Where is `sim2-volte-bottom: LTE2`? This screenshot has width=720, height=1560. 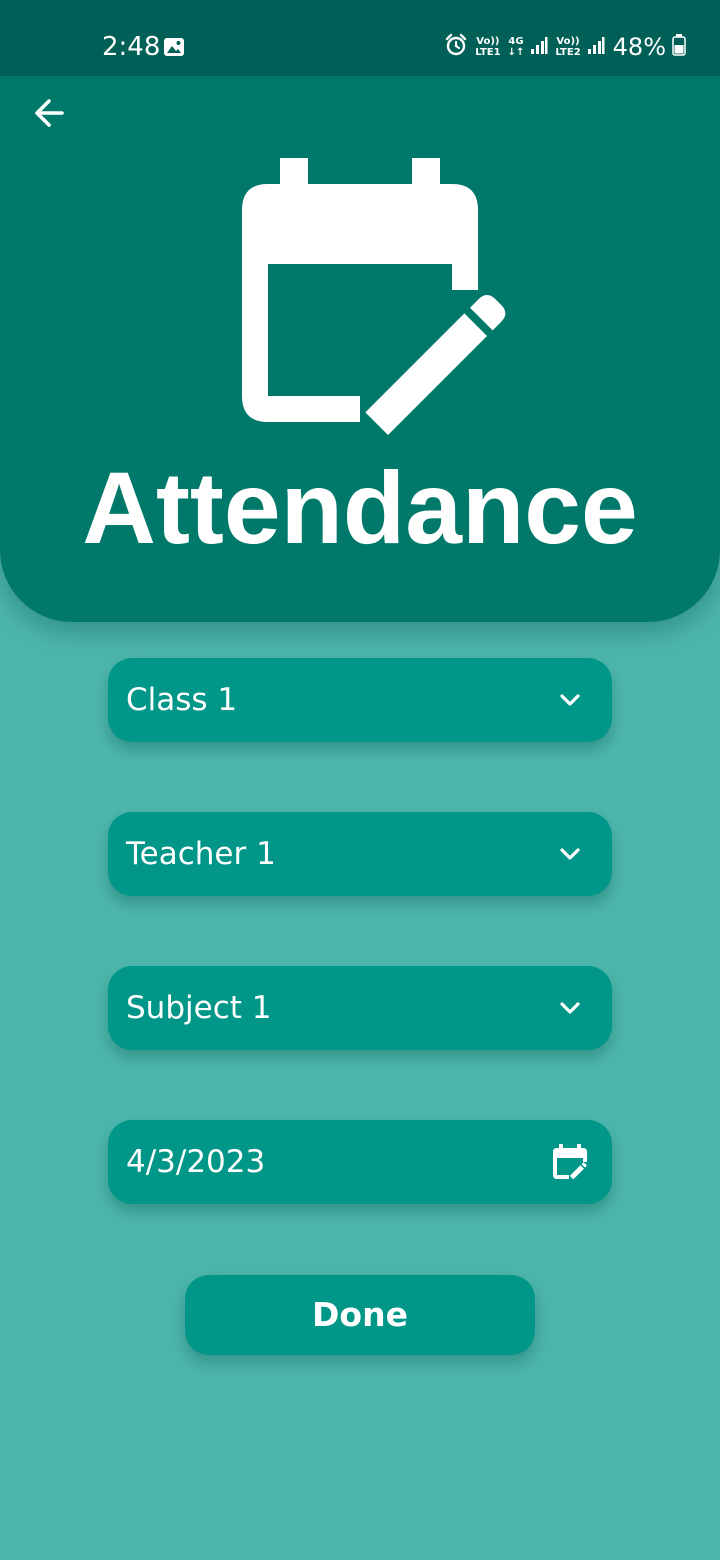 sim2-volte-bottom: LTE2 is located at coordinates (568, 52).